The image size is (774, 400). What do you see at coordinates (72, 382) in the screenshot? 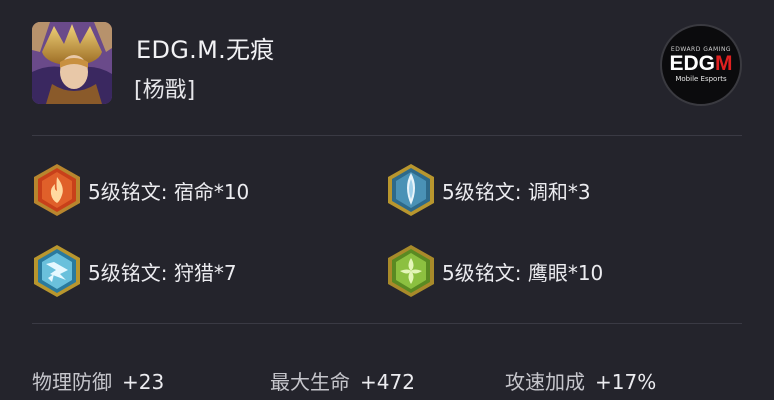
I see `stat-label: 物理防御` at bounding box center [72, 382].